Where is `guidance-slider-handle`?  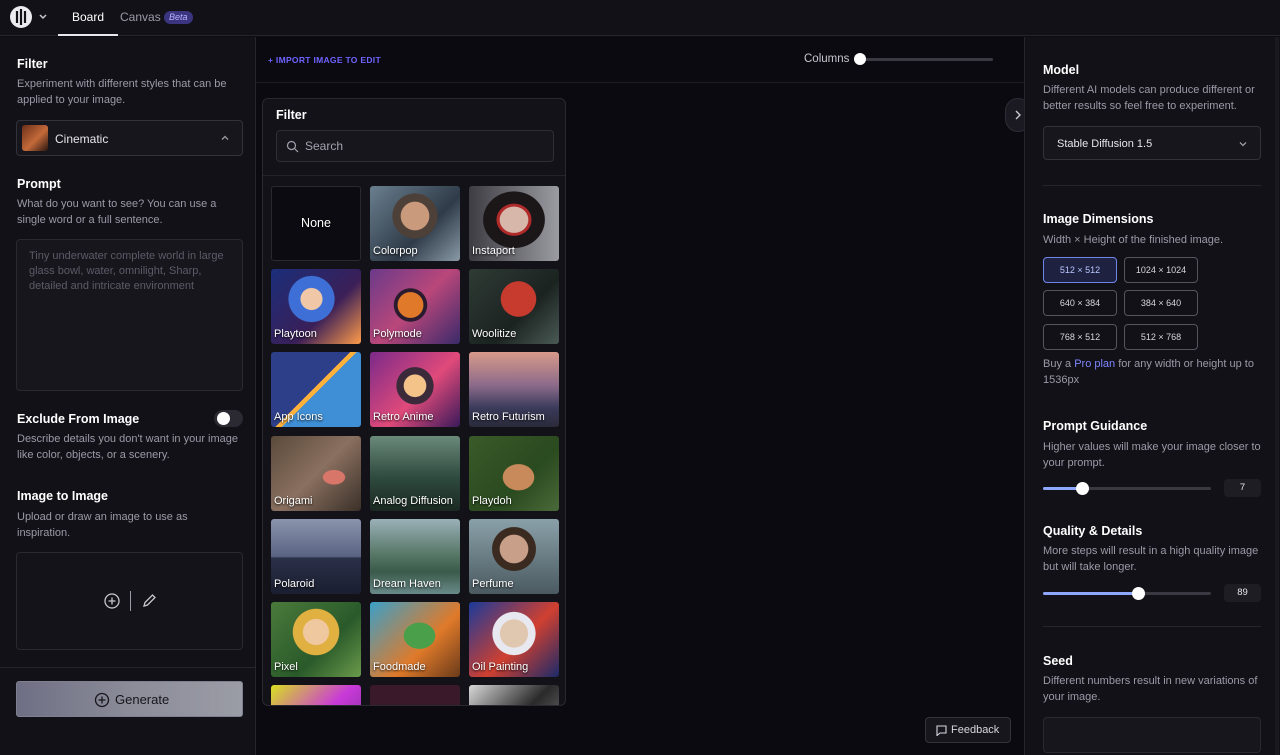 guidance-slider-handle is located at coordinates (1082, 488).